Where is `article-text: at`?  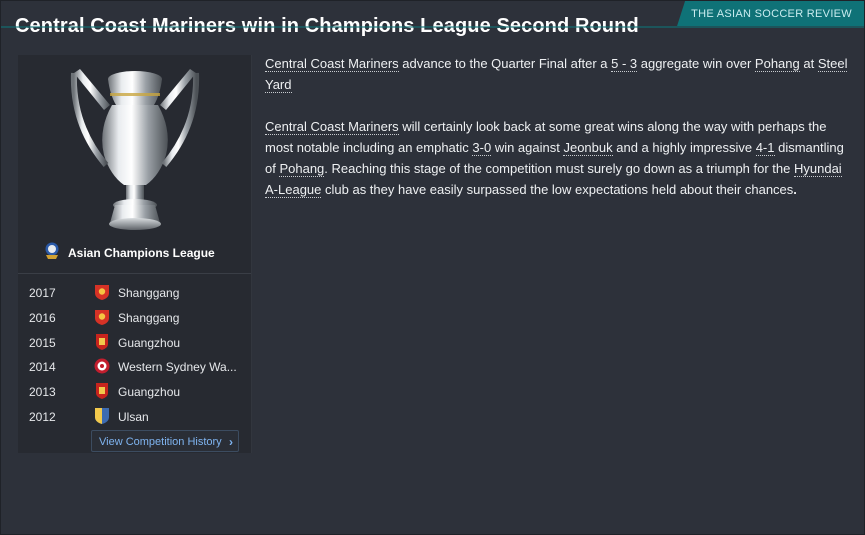 article-text: at is located at coordinates (808, 63).